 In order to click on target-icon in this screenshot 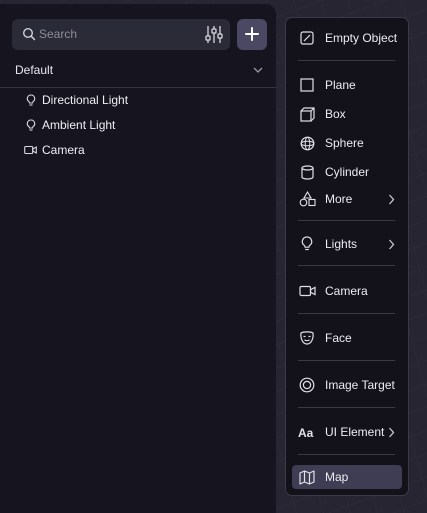, I will do `click(307, 385)`.